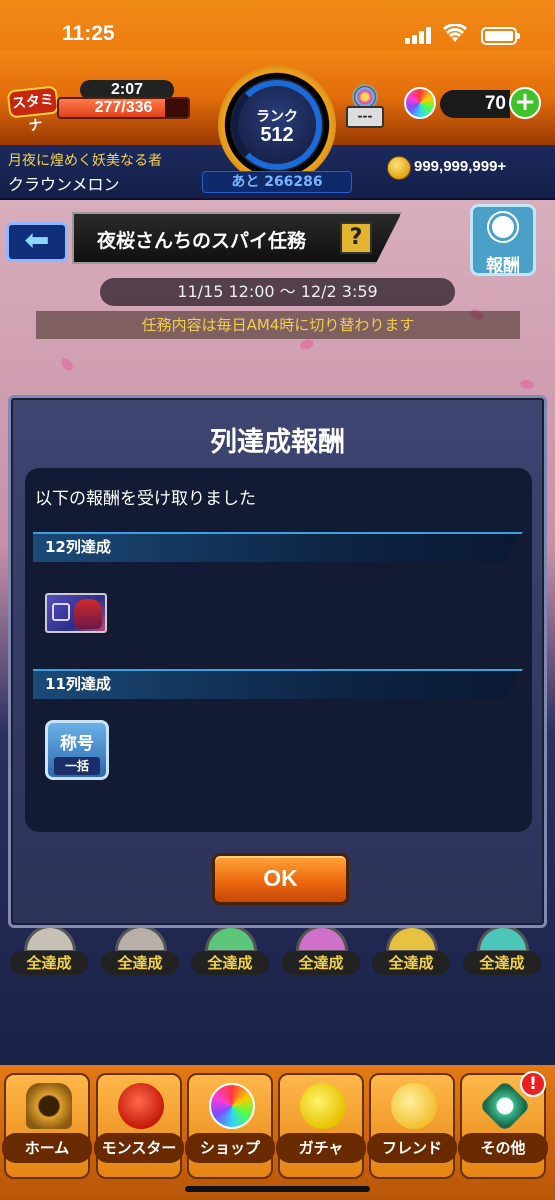  Describe the element at coordinates (277, 292) in the screenshot. I see `event-period: 11/15 12:00 〜 12/2 3:59` at that location.